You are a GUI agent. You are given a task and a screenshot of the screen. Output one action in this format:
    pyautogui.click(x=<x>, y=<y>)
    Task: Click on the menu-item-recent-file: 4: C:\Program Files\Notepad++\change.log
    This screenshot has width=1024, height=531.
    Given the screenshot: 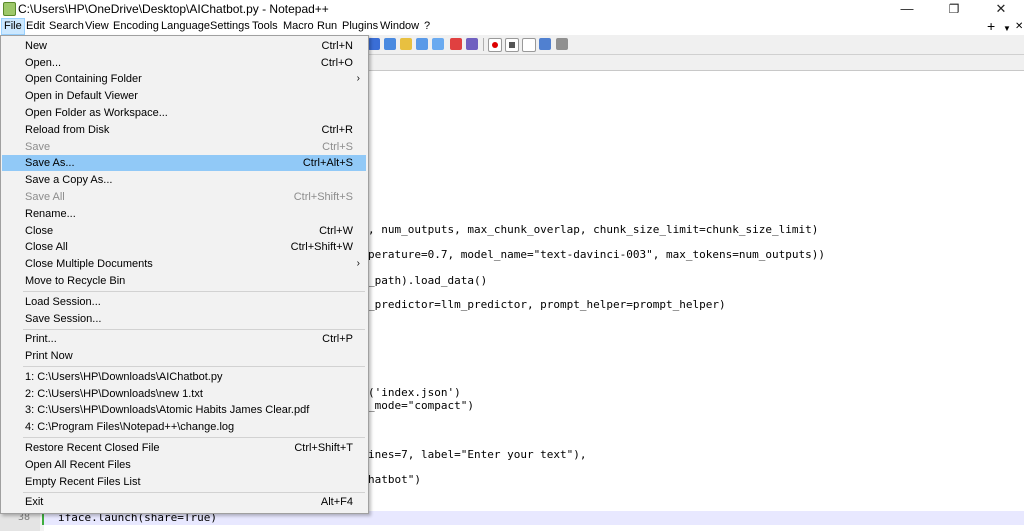 What is the action you would take?
    pyautogui.click(x=184, y=427)
    